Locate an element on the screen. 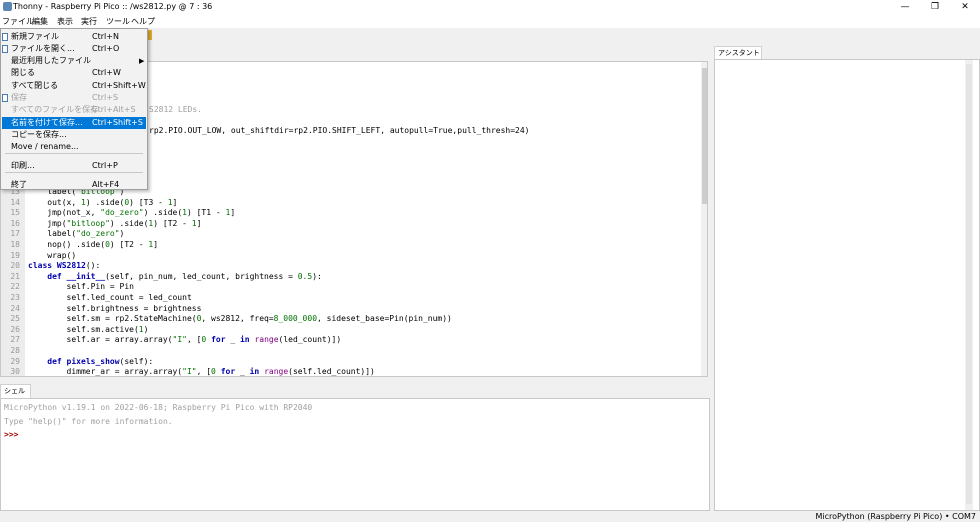  menu-item-shortcut: Ctrl+W is located at coordinates (106, 72).